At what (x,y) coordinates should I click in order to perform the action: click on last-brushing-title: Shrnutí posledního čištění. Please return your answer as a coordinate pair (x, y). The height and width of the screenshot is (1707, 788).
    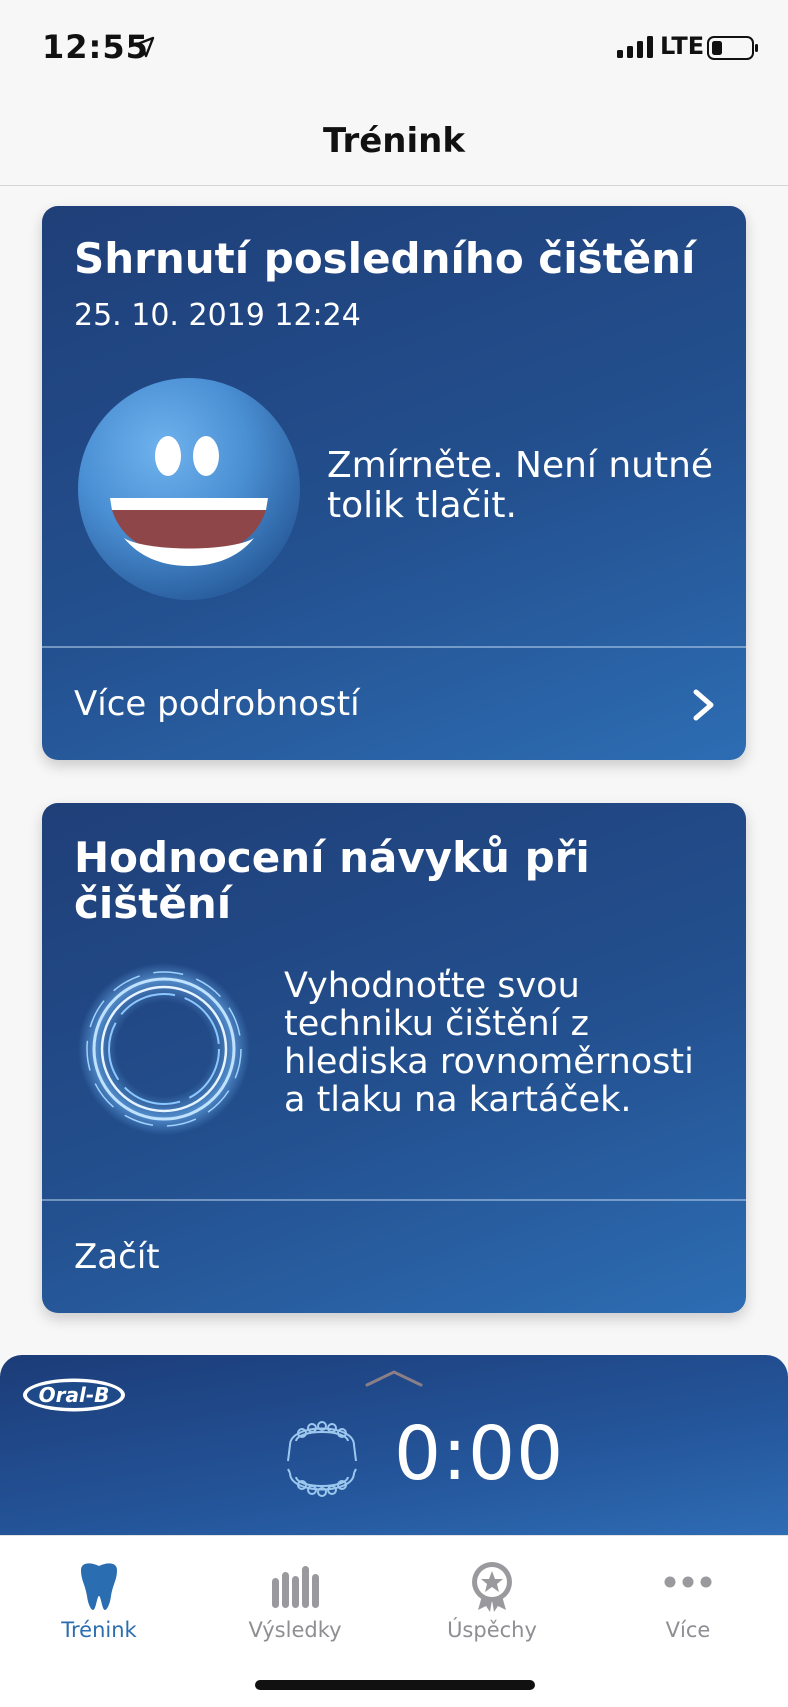
    Looking at the image, I should click on (385, 258).